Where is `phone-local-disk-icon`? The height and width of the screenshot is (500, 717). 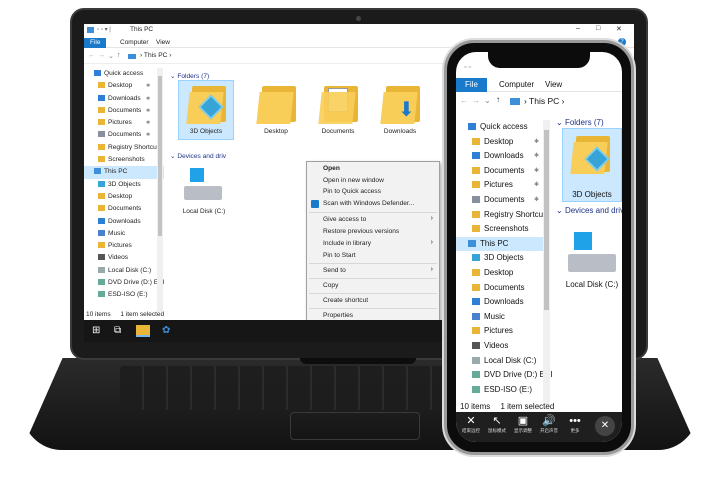
phone-local-disk-icon is located at coordinates (592, 254).